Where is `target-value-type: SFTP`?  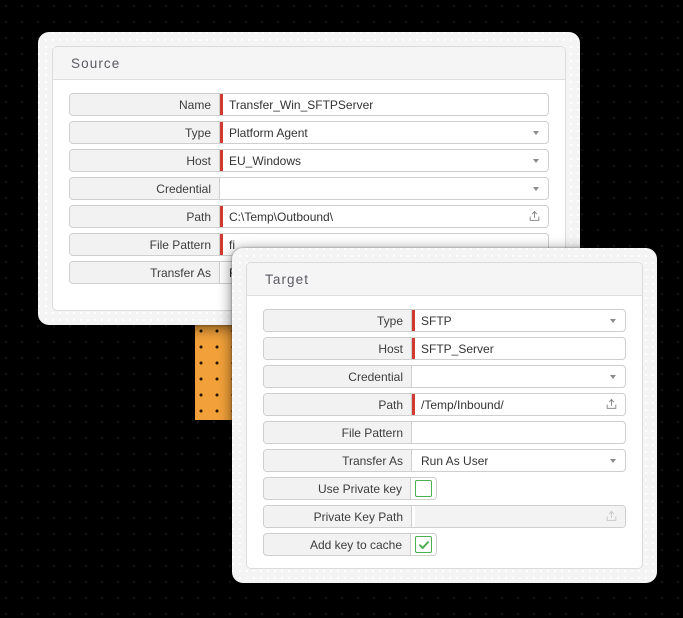
target-value-type: SFTP is located at coordinates (436, 320).